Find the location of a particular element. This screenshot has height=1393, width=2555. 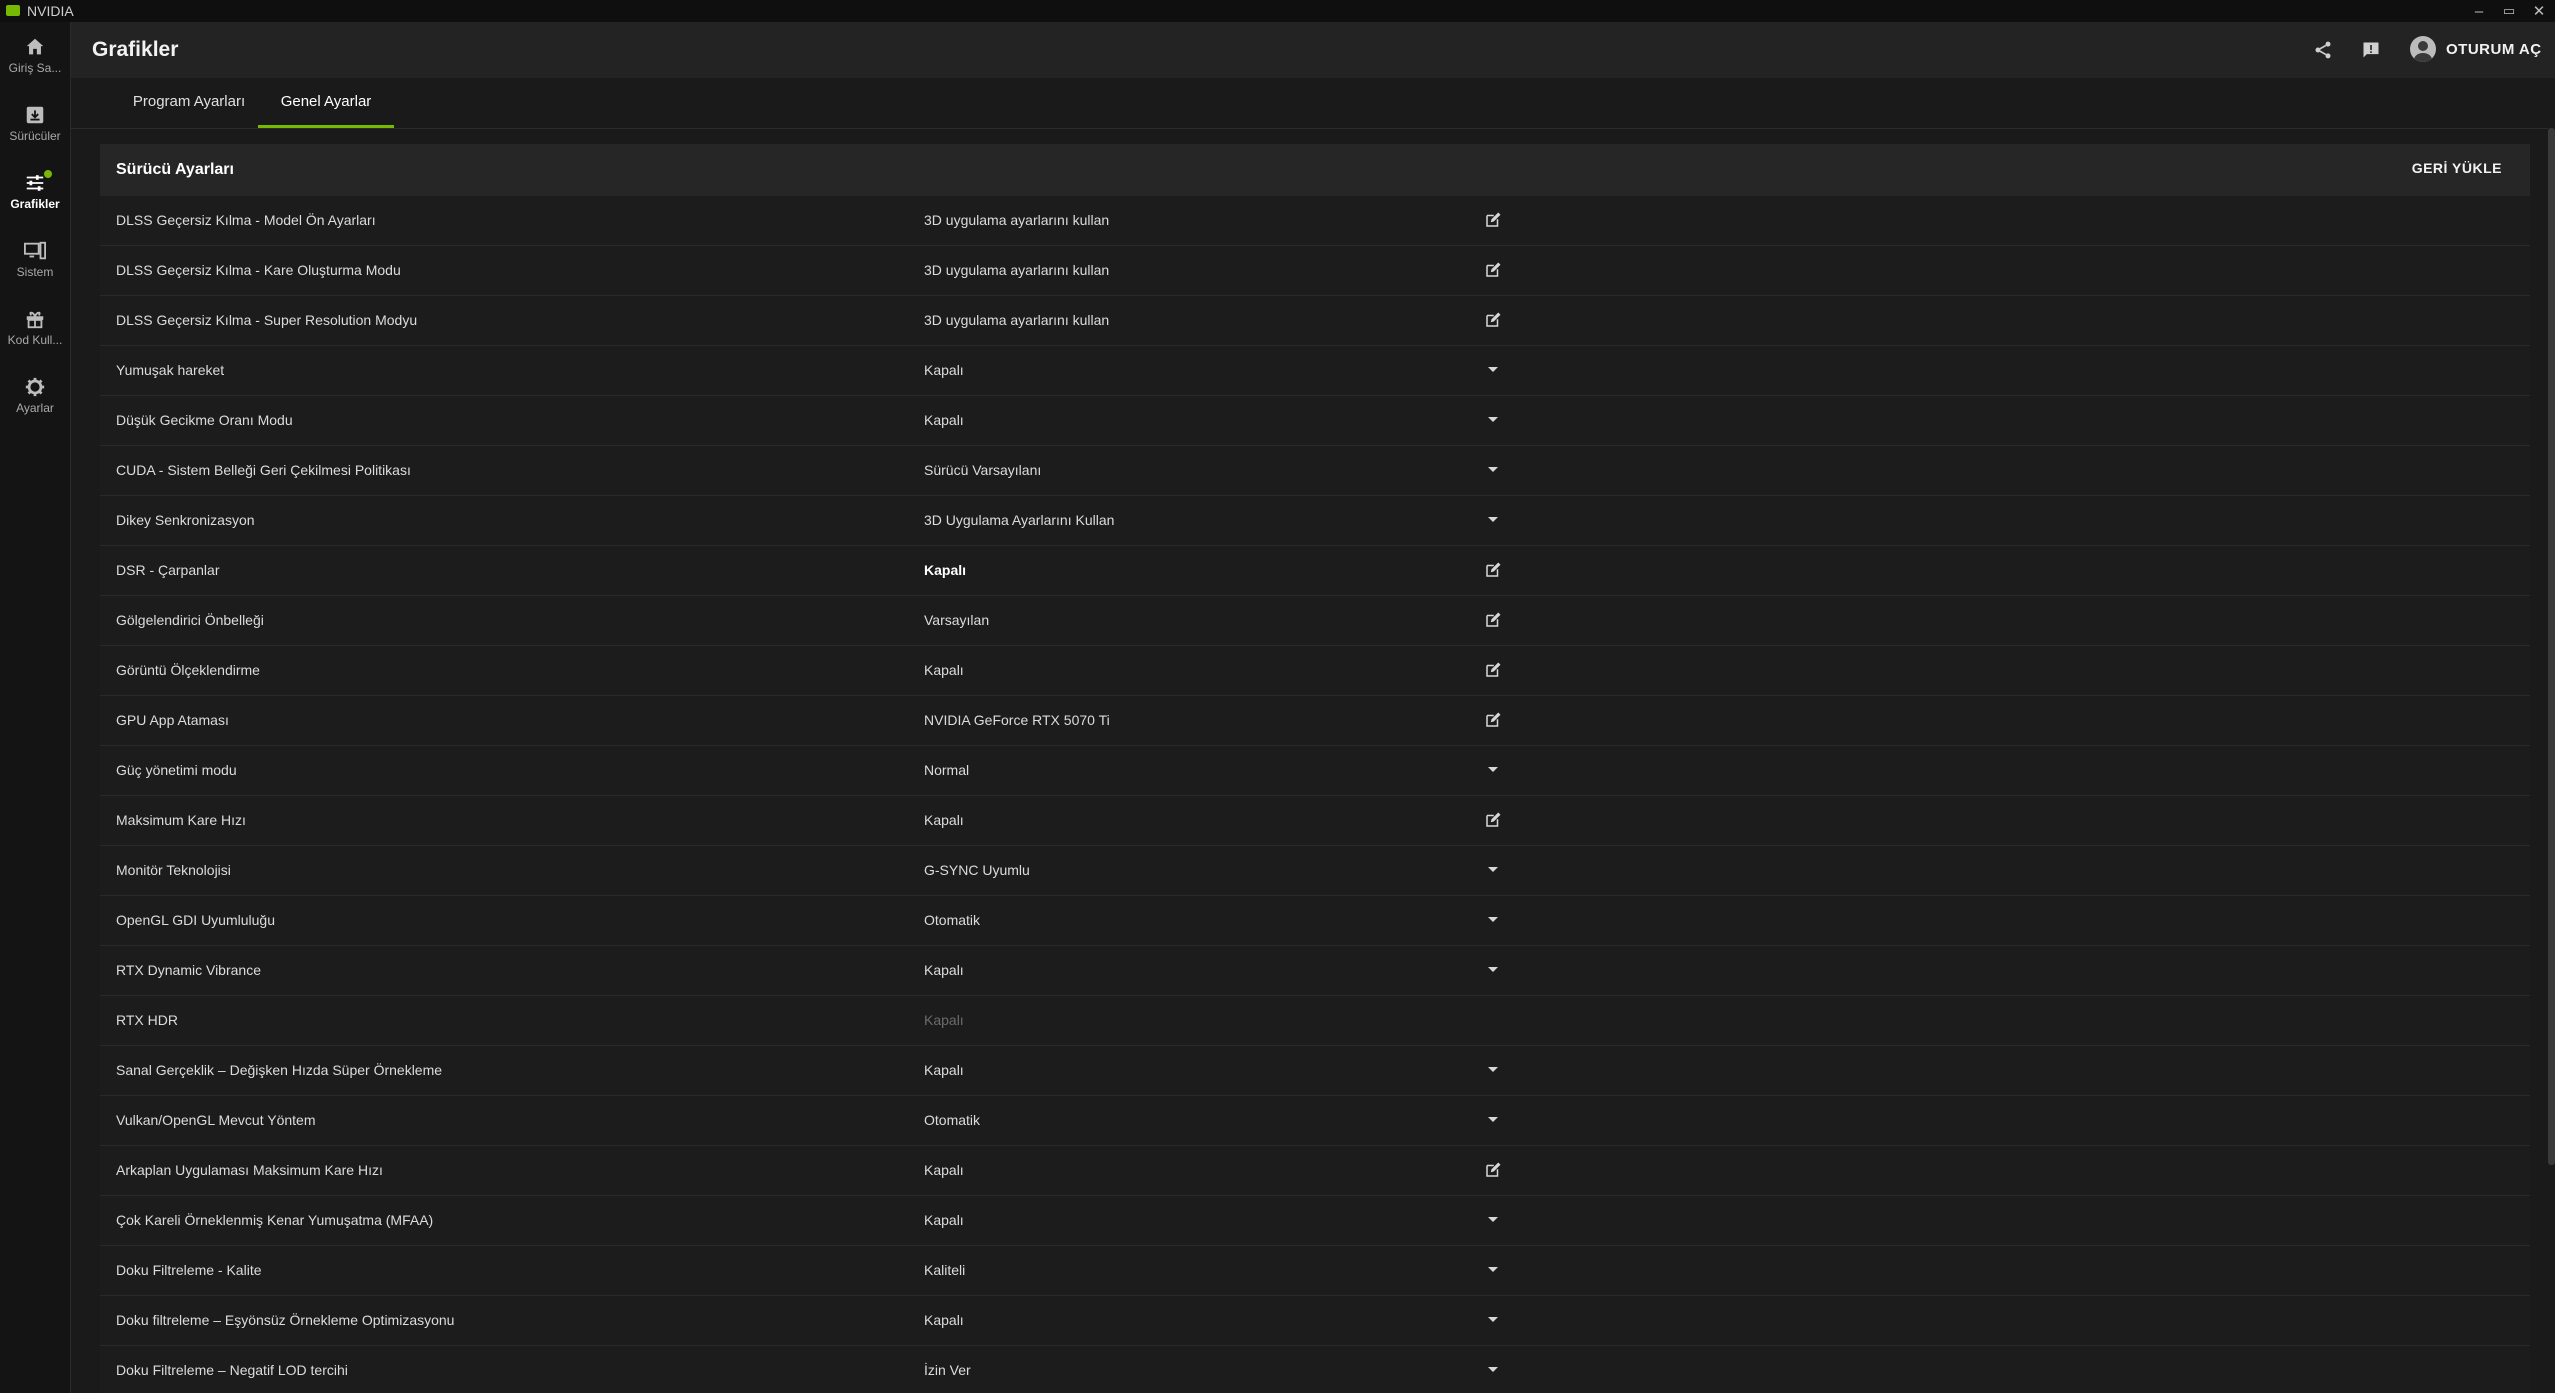

setting-row: Doku Filtreleme - Kalite Kaliteli is located at coordinates (1315, 1271).